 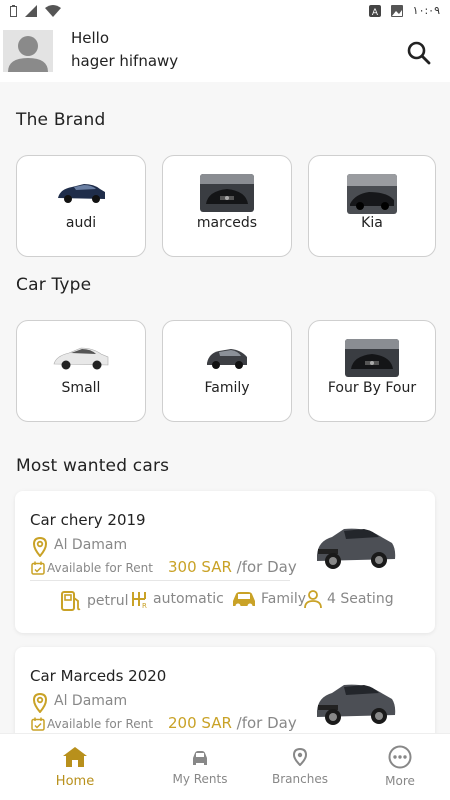 I want to click on notification-icon: A, so click(x=374, y=10).